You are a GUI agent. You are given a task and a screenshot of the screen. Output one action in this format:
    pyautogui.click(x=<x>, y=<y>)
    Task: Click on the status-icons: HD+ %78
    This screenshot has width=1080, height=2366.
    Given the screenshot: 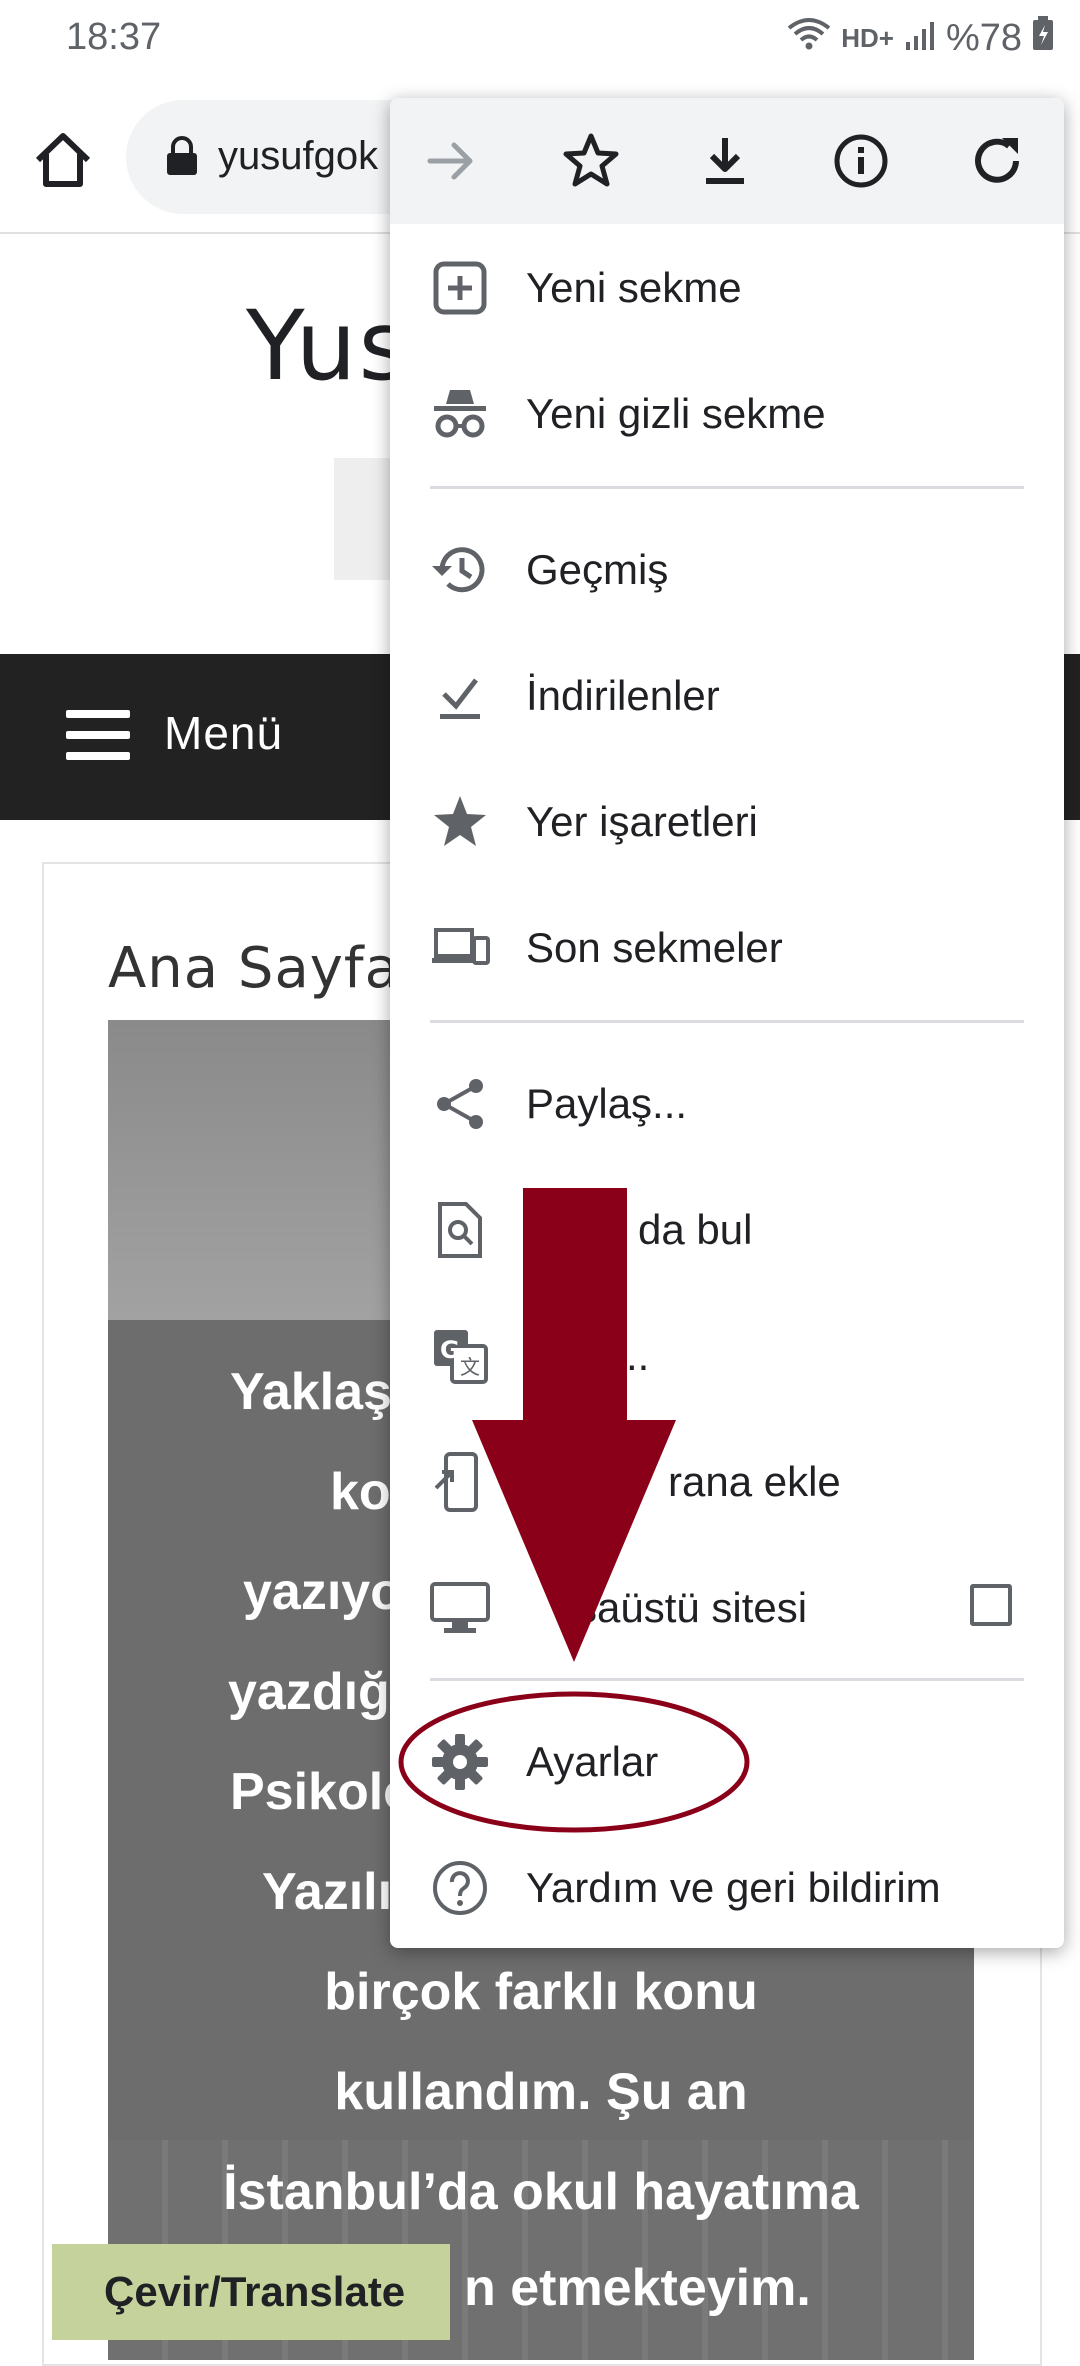 What is the action you would take?
    pyautogui.click(x=920, y=38)
    